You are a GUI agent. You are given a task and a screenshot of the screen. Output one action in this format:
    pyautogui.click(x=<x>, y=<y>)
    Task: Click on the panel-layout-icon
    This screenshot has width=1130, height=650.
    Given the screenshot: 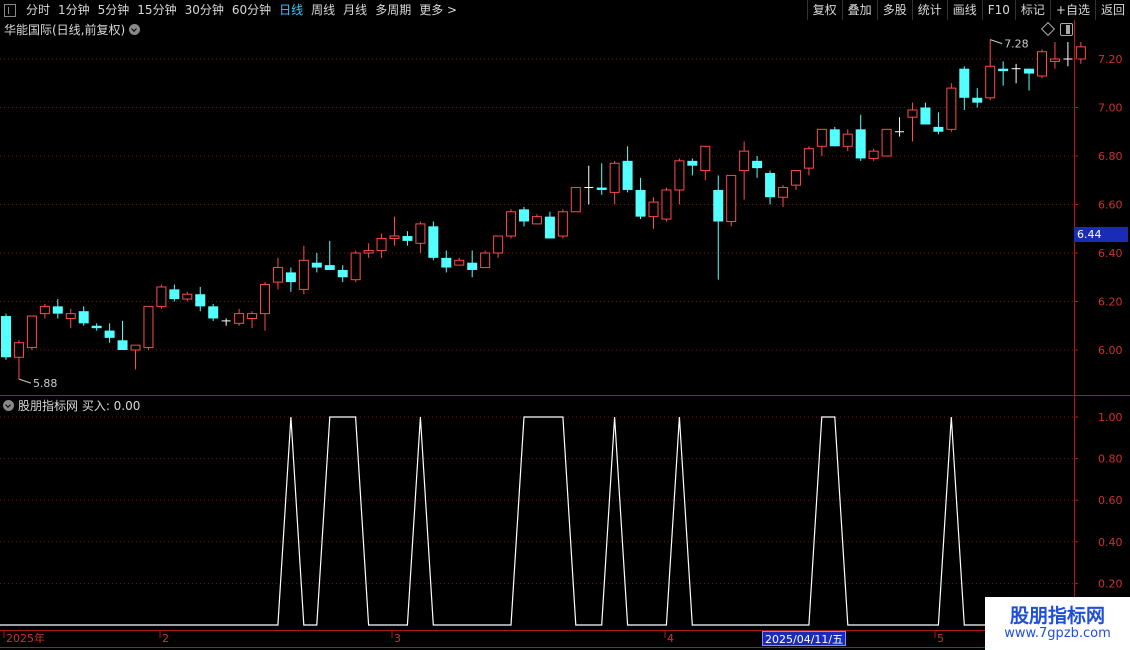 What is the action you would take?
    pyautogui.click(x=1066, y=29)
    